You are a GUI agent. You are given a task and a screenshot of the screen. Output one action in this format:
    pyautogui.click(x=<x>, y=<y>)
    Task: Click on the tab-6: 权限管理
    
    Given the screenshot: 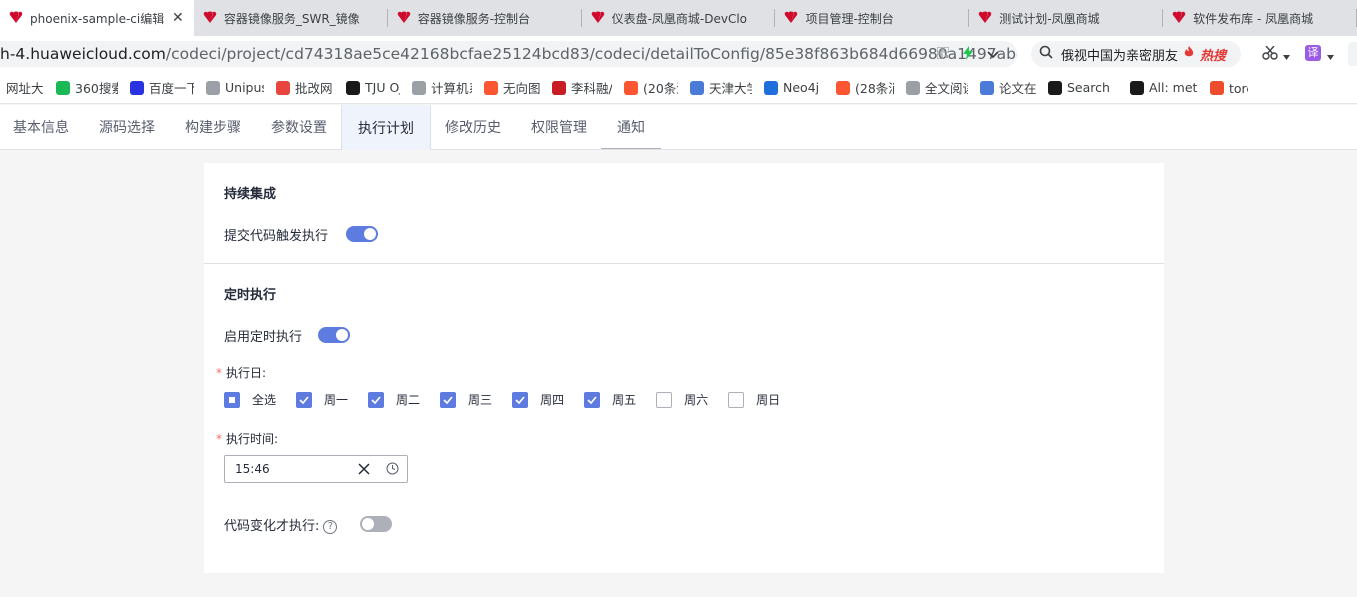 What is the action you would take?
    pyautogui.click(x=559, y=127)
    